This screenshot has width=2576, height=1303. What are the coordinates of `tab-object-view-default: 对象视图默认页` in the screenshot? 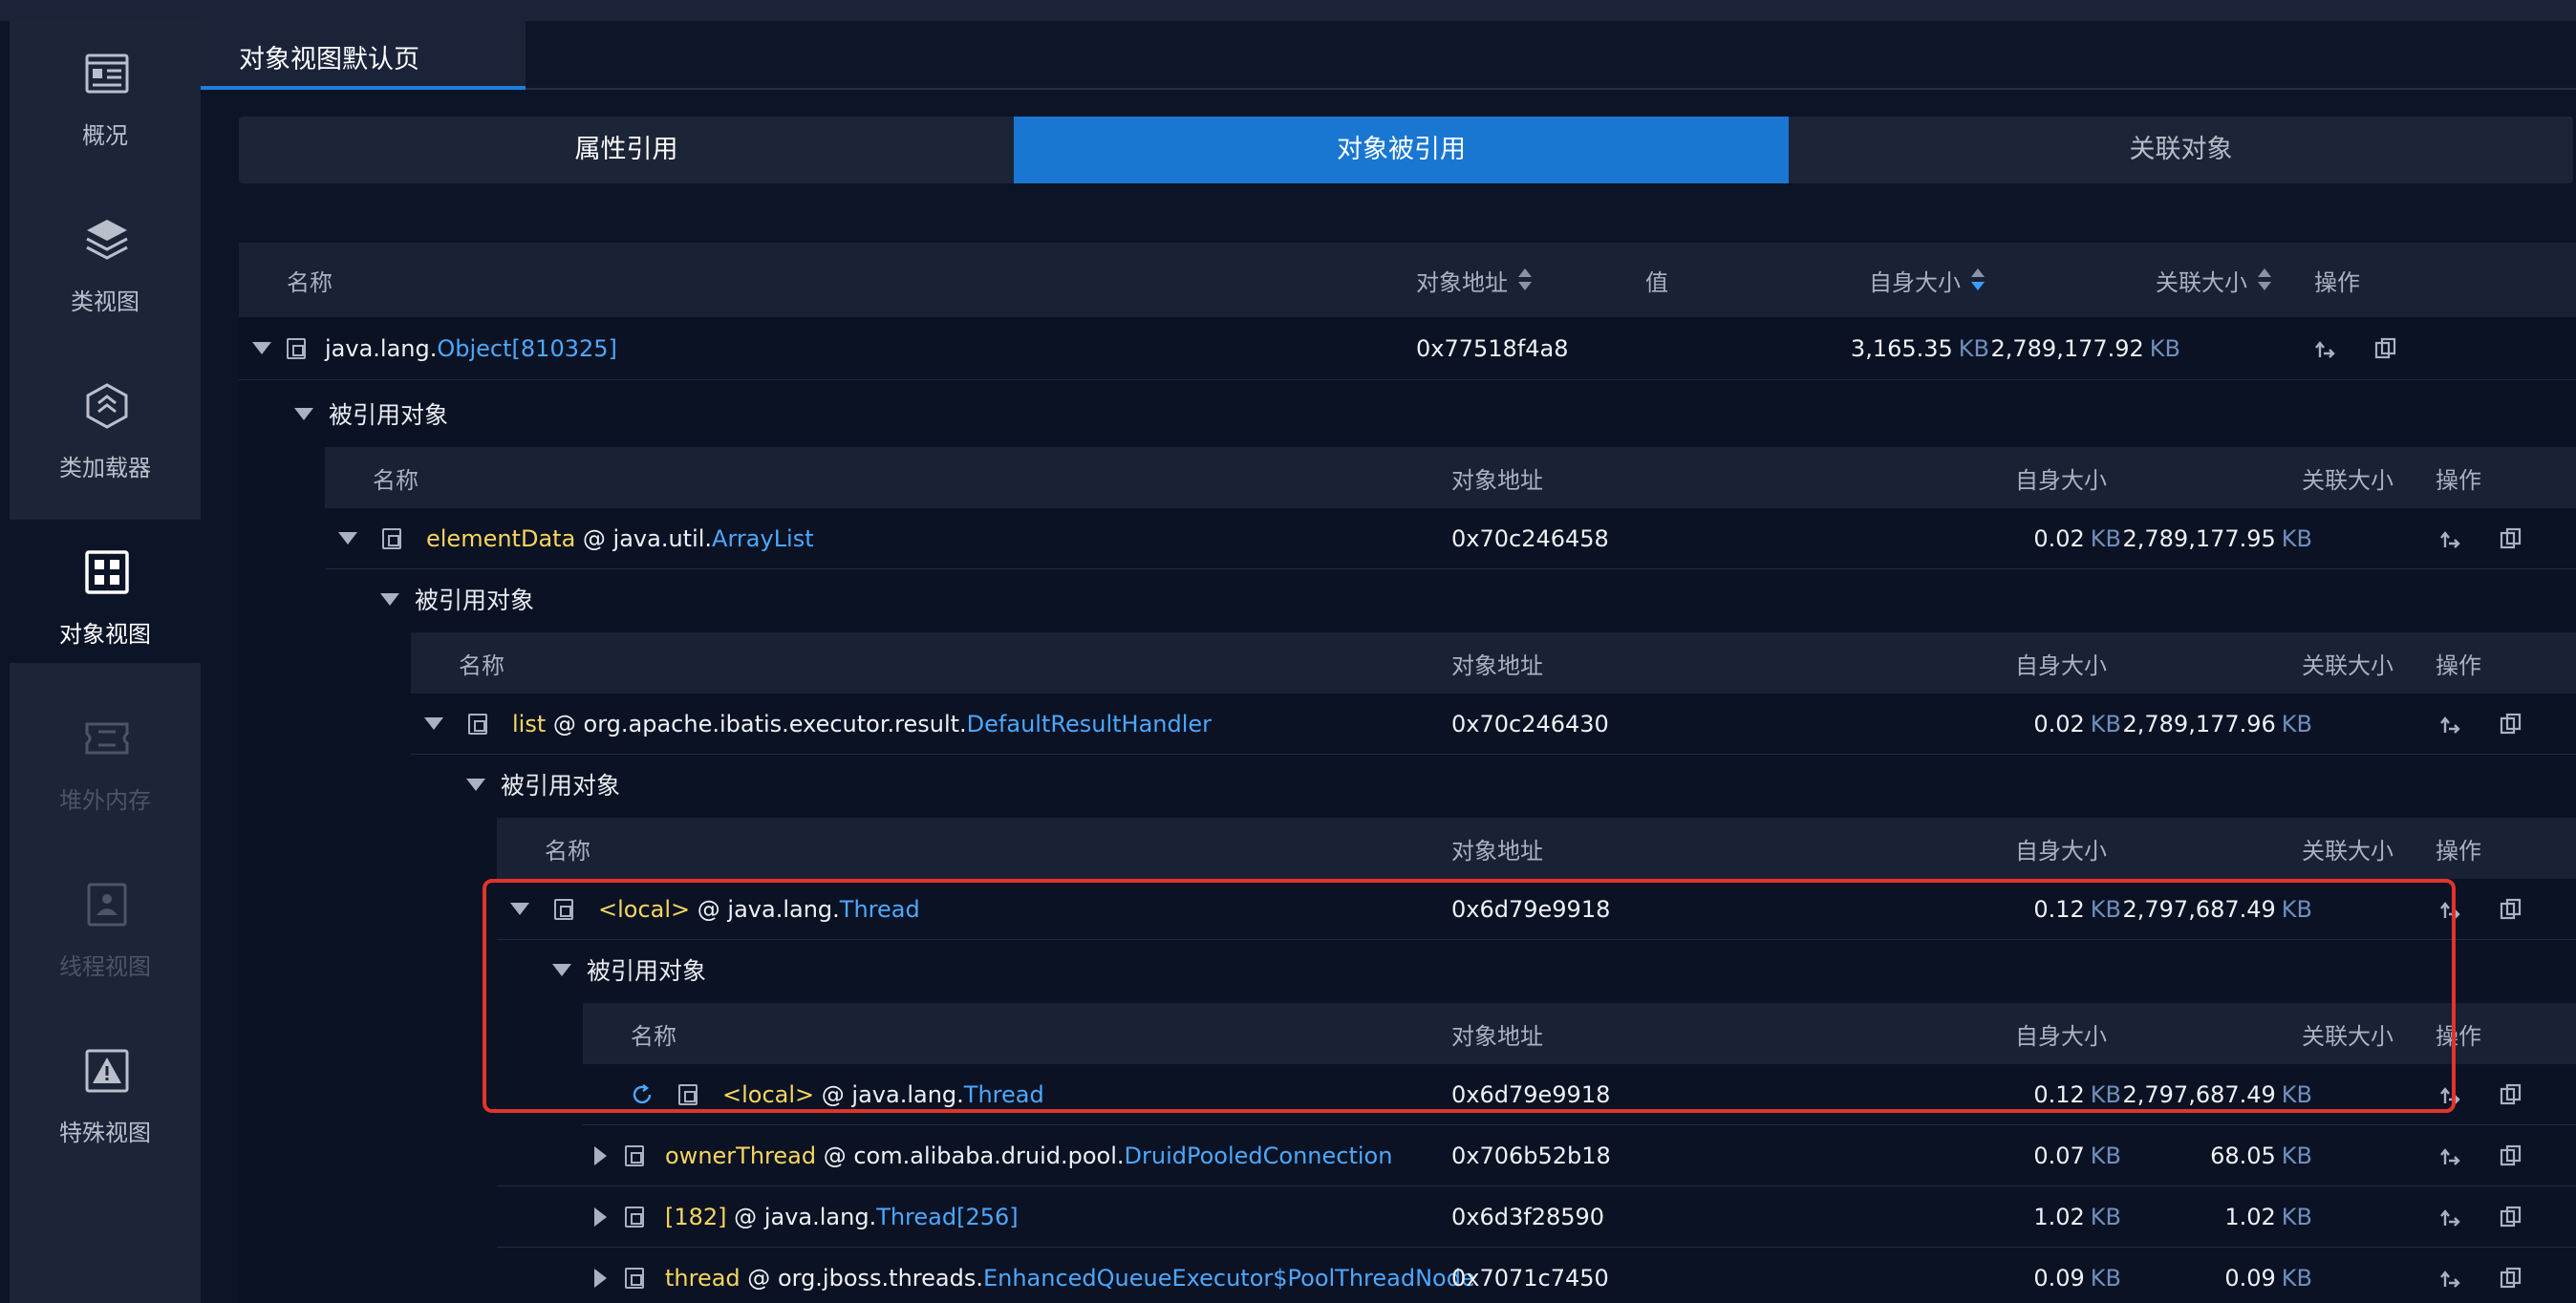 It's located at (363, 56).